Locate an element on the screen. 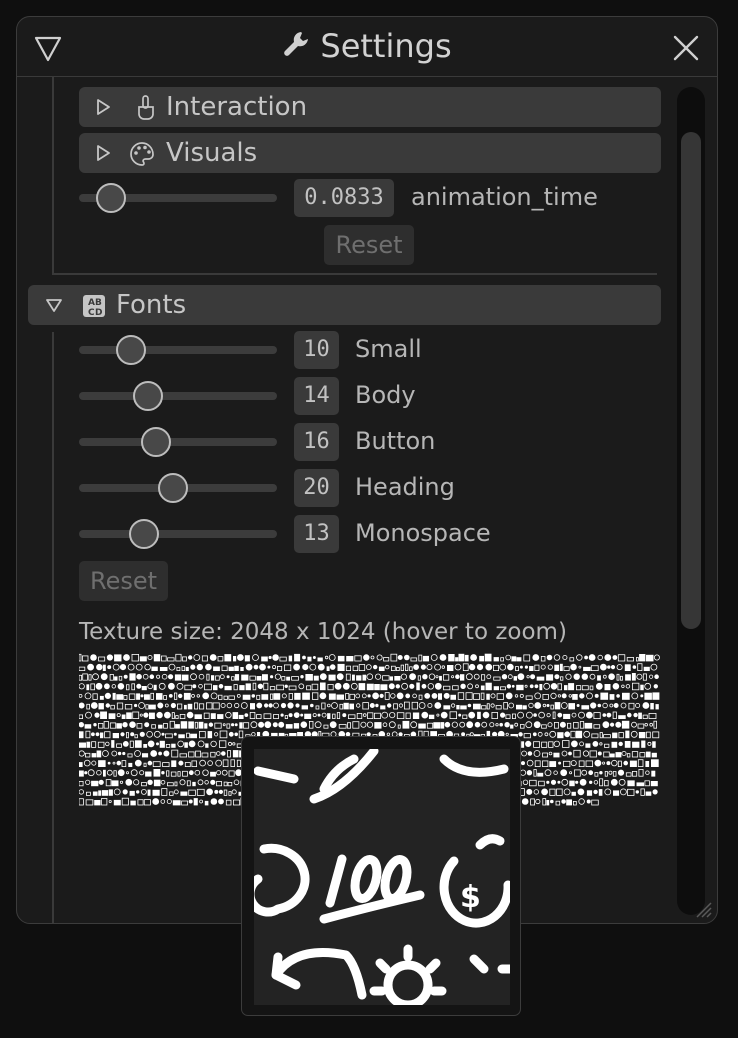 This screenshot has height=1038, width=738. animation-reset-button: Reset is located at coordinates (369, 245).